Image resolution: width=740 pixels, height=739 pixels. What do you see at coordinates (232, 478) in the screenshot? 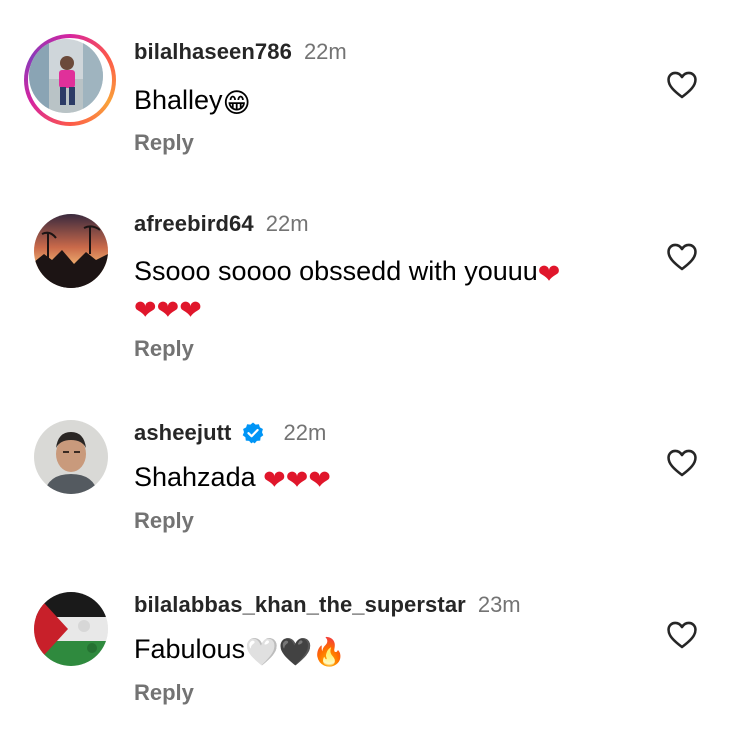
I see `comment-text: Shahzada ❤❤❤` at bounding box center [232, 478].